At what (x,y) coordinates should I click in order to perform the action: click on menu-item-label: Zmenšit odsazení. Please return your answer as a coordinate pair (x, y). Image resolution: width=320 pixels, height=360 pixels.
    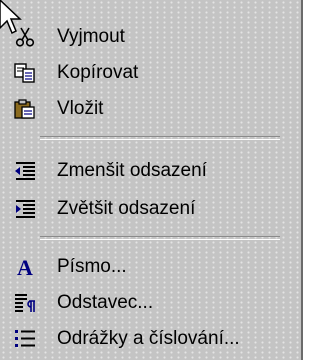
    Looking at the image, I should click on (132, 170).